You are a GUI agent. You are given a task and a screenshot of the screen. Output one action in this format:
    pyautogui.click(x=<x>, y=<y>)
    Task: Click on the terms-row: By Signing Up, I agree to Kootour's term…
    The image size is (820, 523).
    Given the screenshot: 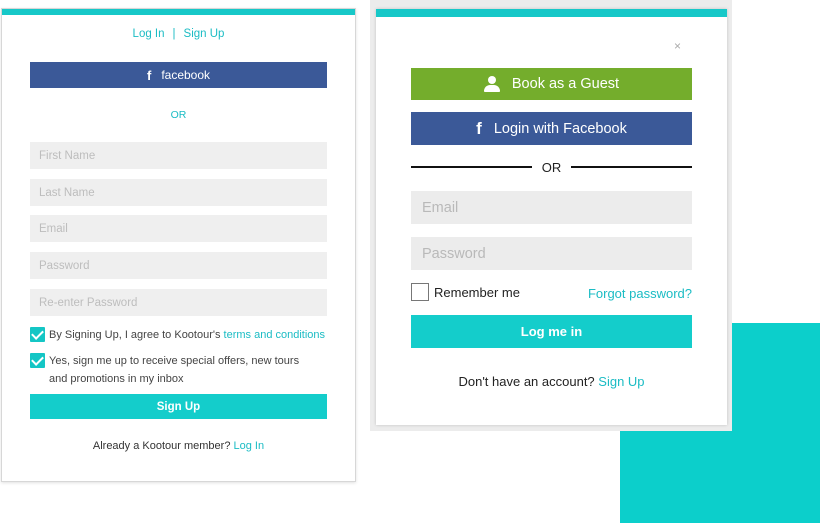 What is the action you would take?
    pyautogui.click(x=180, y=335)
    